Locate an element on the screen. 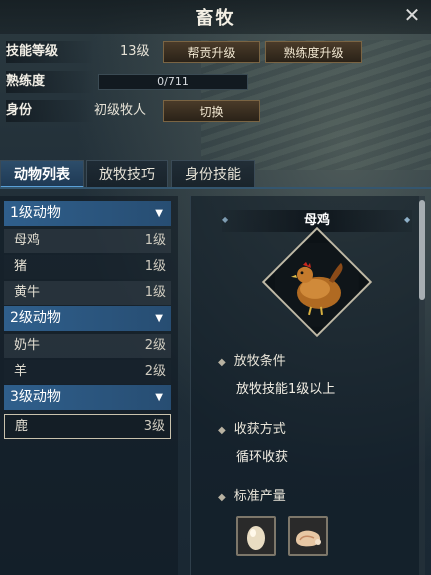 This screenshot has width=431, height=575. condition-section-title: ◆ 放牧条件 is located at coordinates (252, 362).